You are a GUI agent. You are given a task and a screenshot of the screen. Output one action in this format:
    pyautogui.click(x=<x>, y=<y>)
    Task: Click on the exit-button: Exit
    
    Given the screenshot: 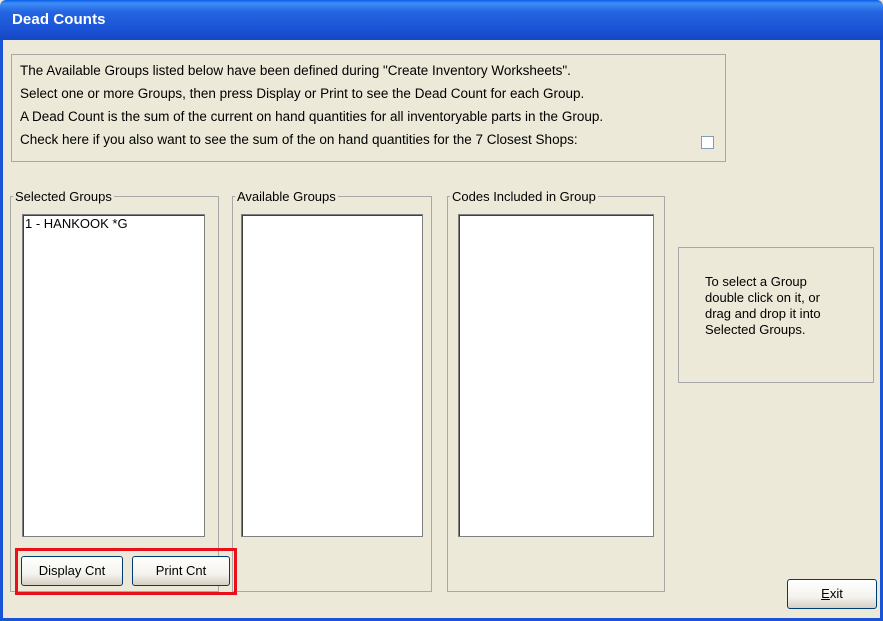 What is the action you would take?
    pyautogui.click(x=832, y=594)
    